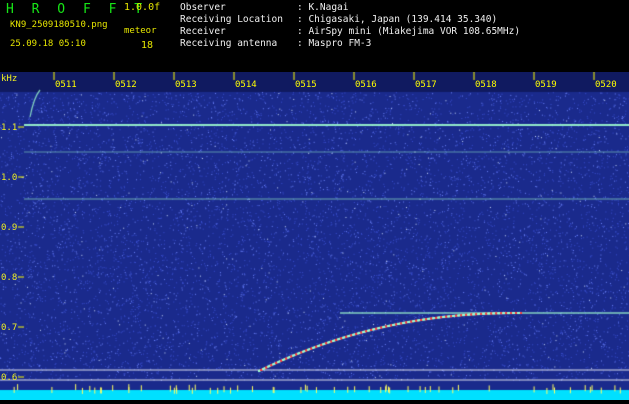 This screenshot has width=629, height=404. I want to click on time-tick-label: 0515, so click(306, 85).